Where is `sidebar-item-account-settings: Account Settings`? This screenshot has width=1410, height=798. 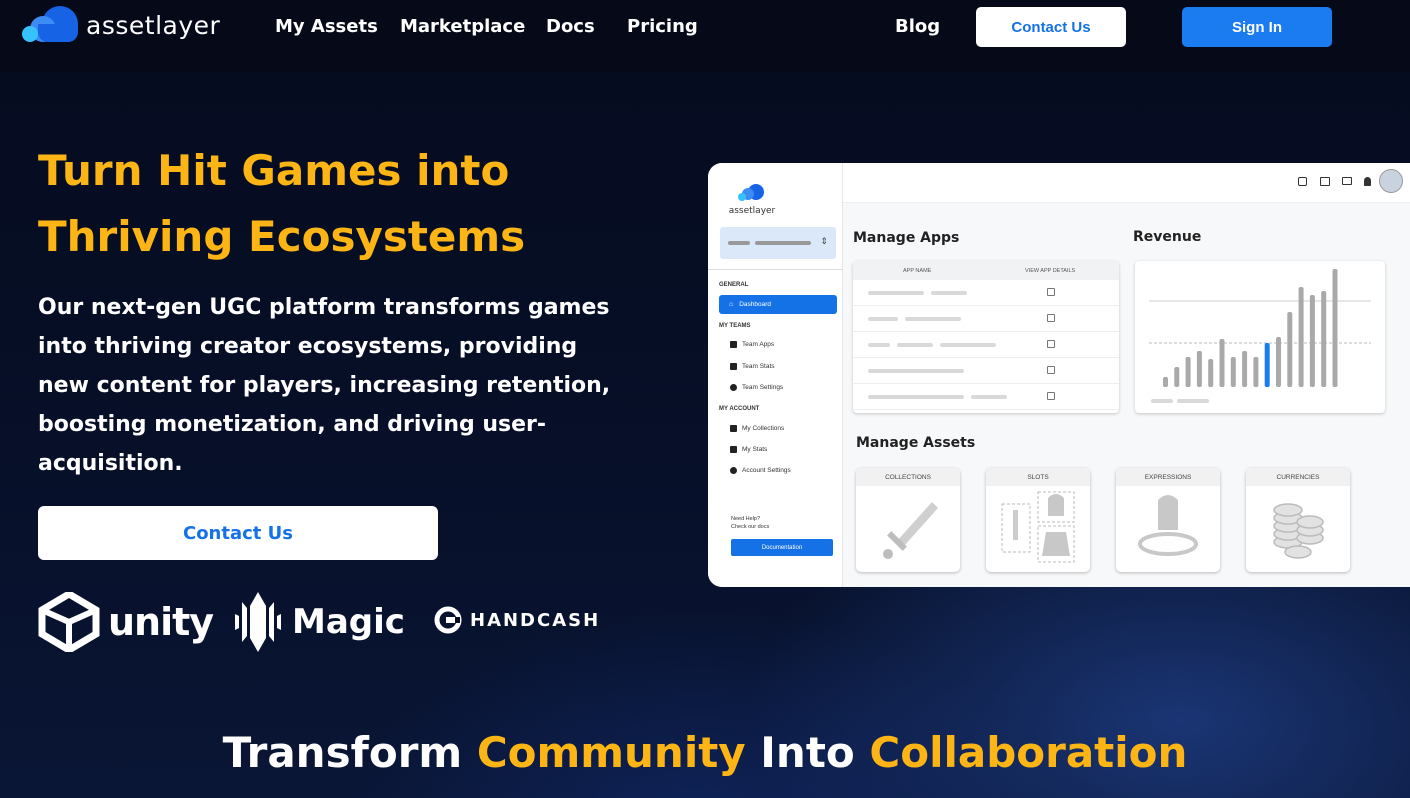
sidebar-item-account-settings: Account Settings is located at coordinates (760, 470).